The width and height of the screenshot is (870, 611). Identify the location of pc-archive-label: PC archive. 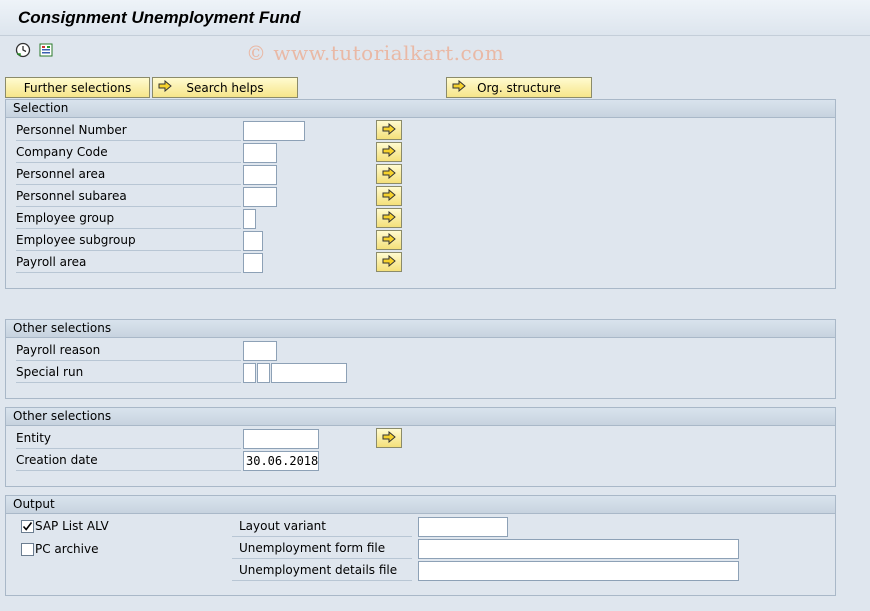
(67, 549).